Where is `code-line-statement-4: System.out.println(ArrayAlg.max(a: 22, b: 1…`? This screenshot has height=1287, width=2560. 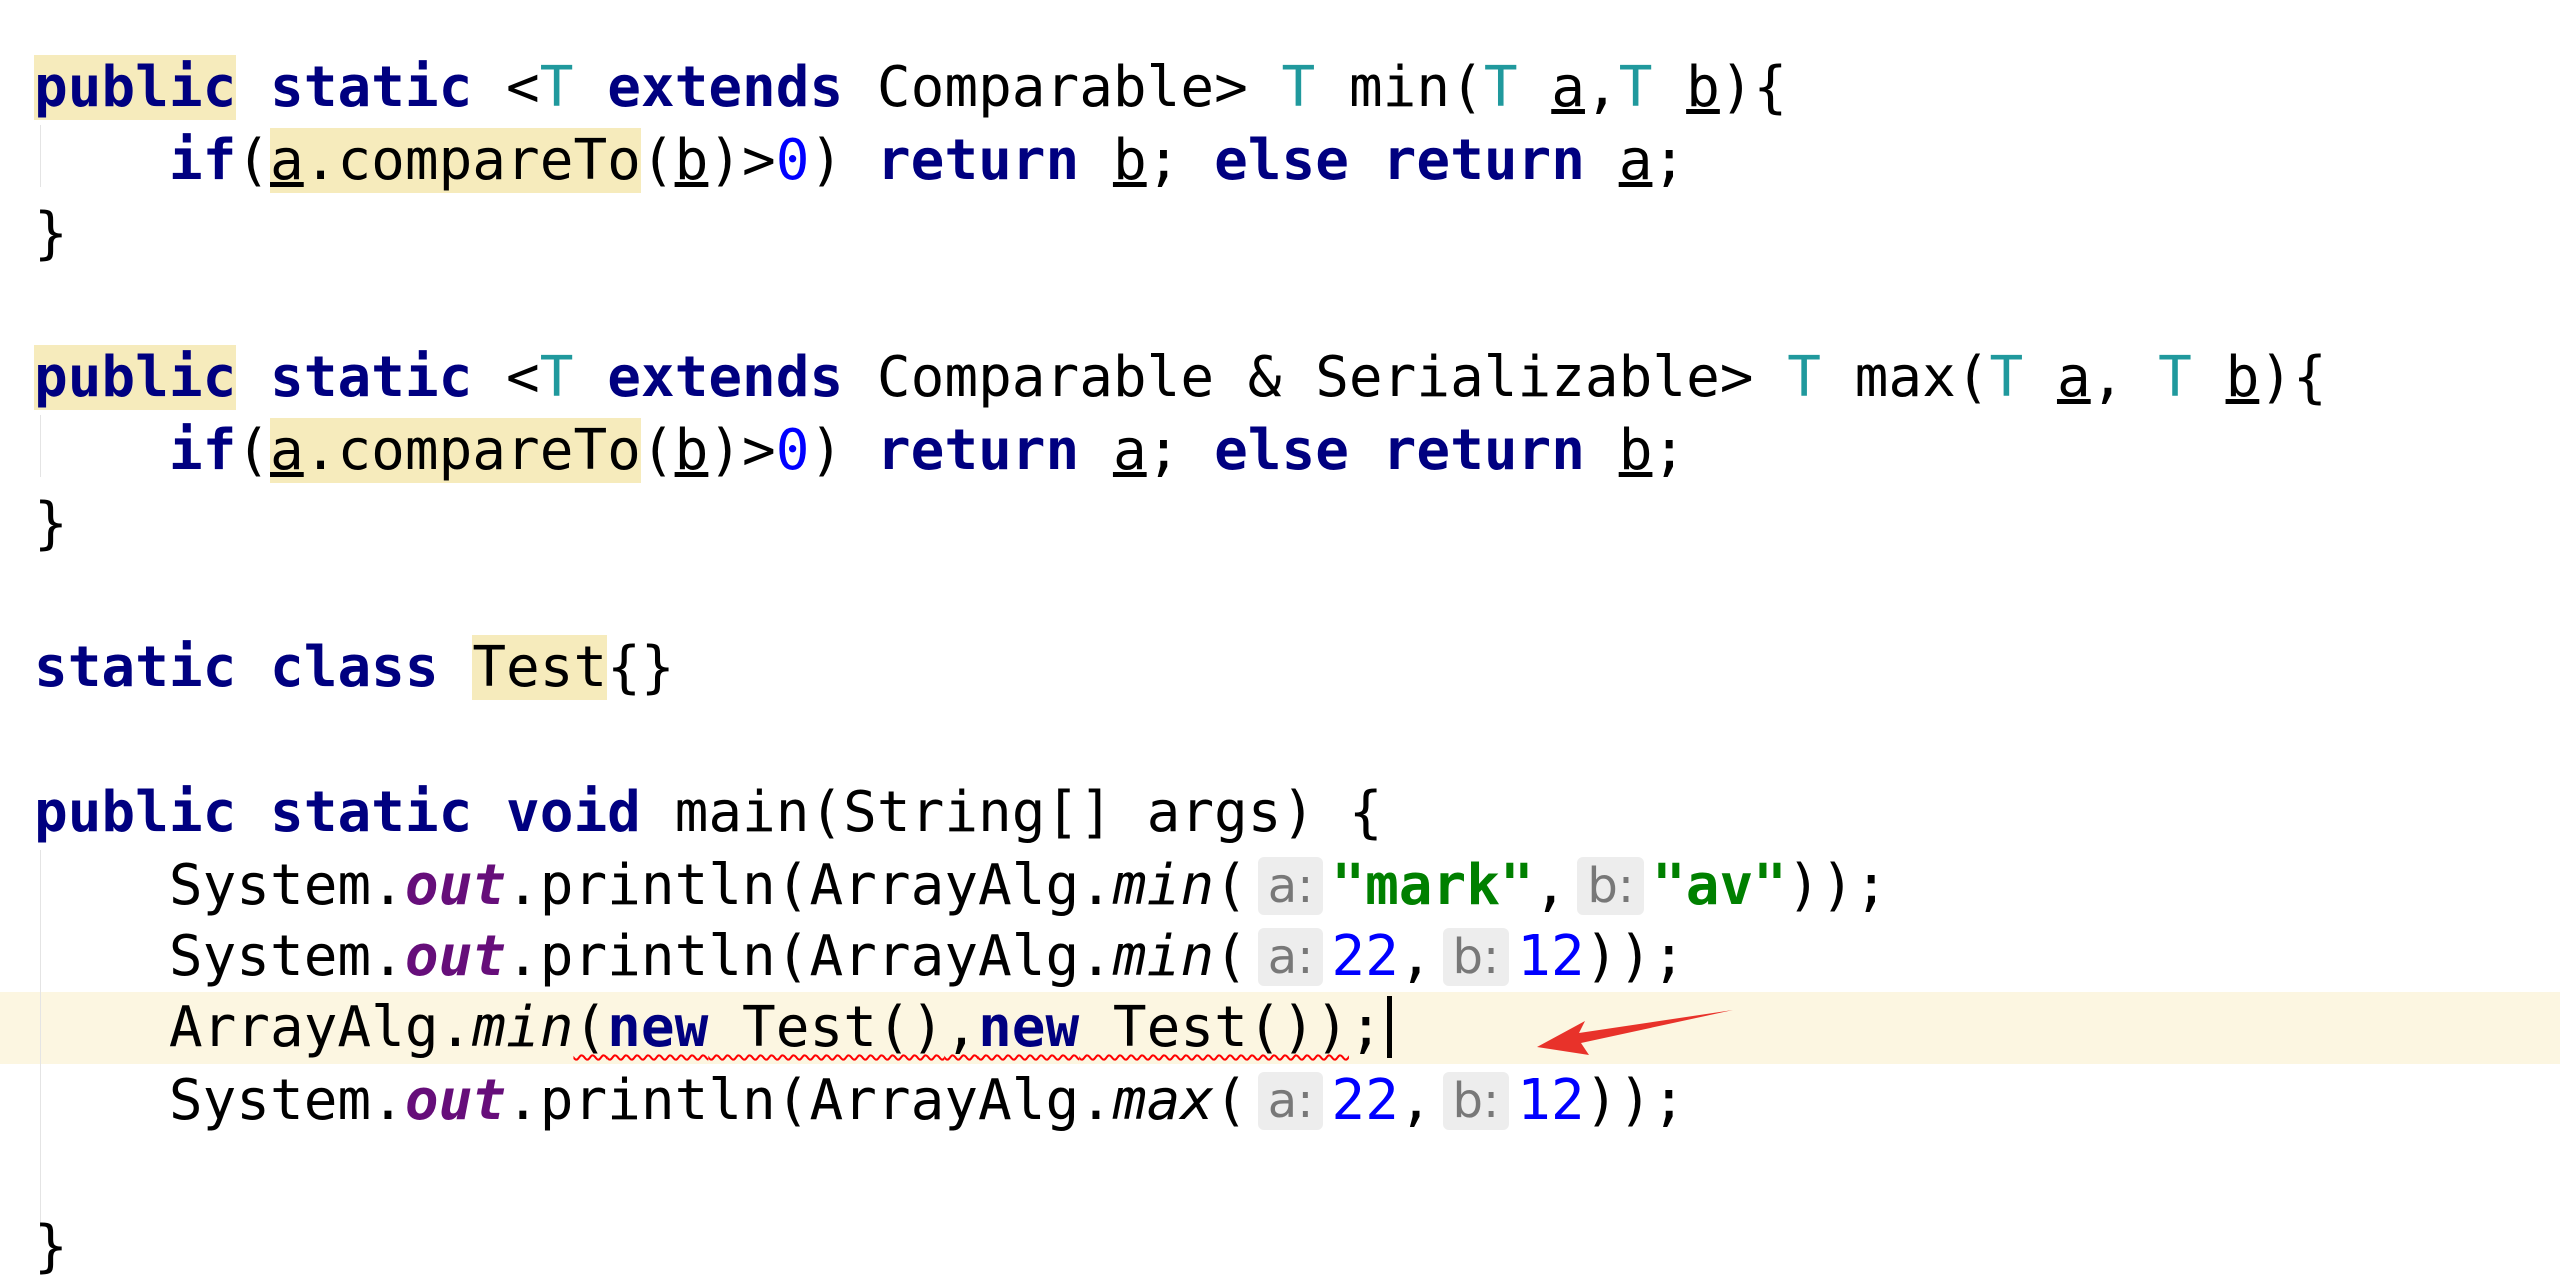
code-line-statement-4: System.out.println(ArrayAlg.max(a: 22, b: 1… is located at coordinates (860, 1101).